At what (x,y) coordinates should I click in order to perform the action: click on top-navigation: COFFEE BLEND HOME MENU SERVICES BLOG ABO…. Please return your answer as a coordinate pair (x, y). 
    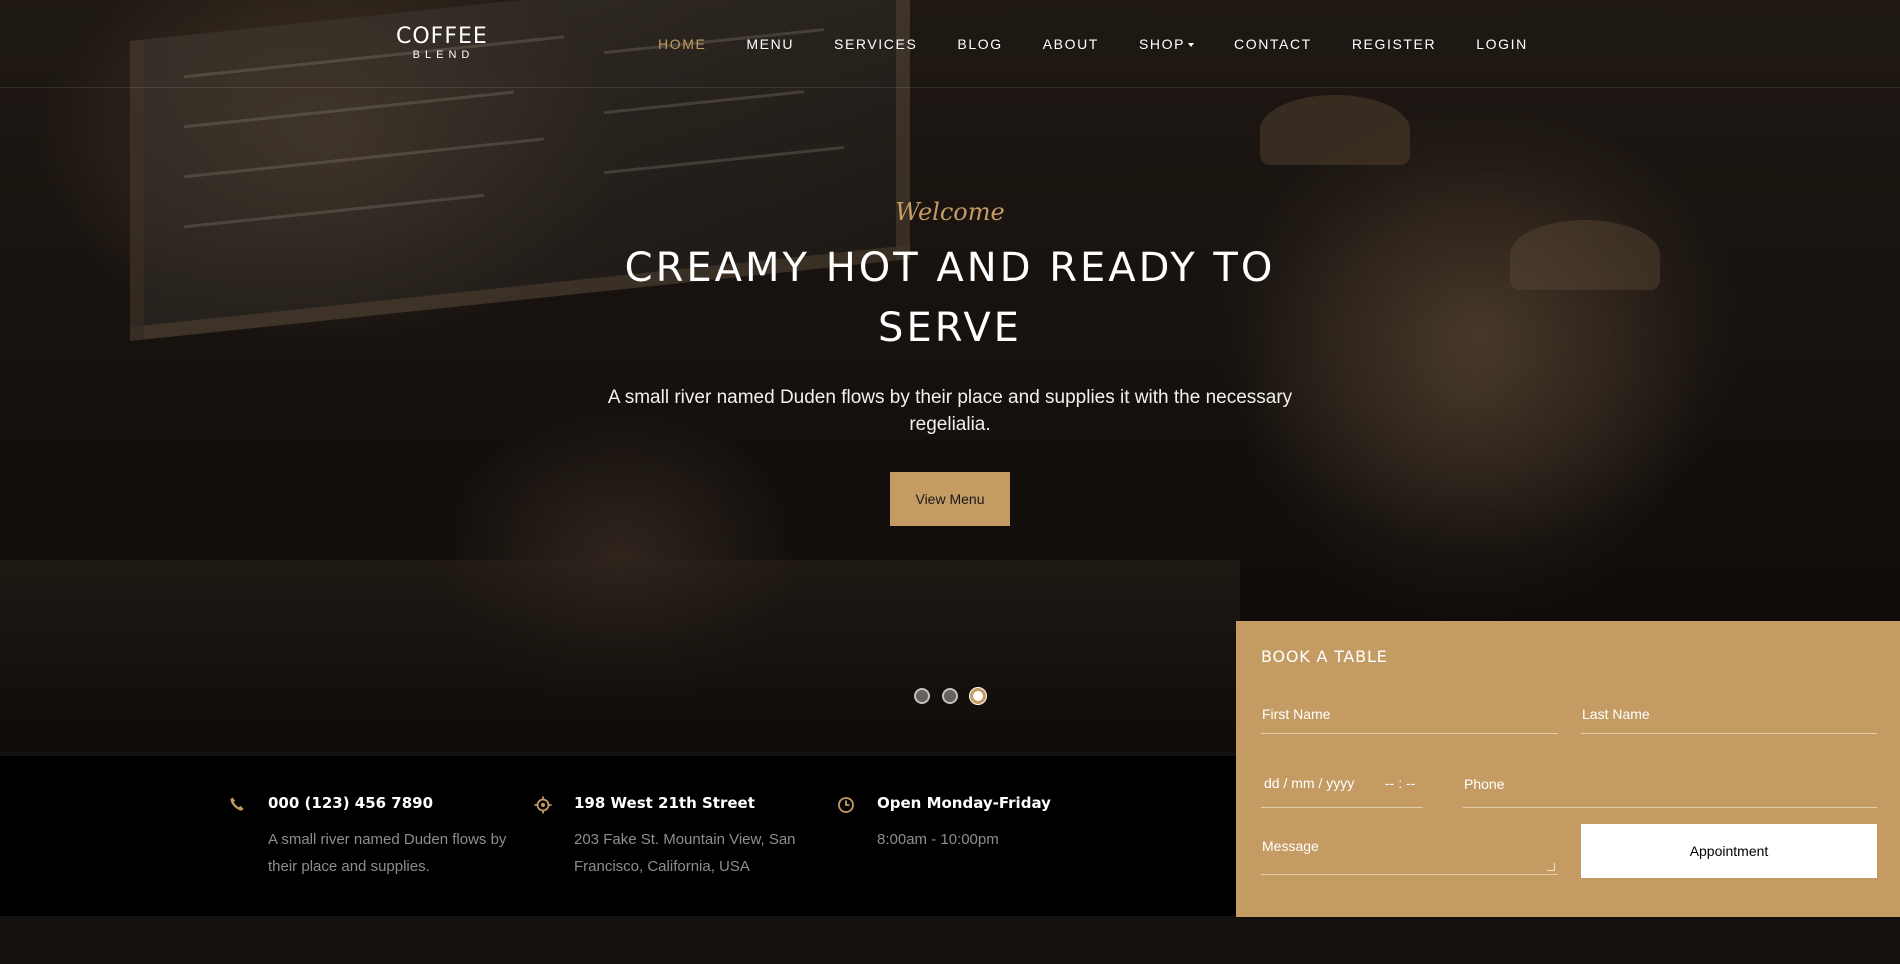
    Looking at the image, I should click on (950, 44).